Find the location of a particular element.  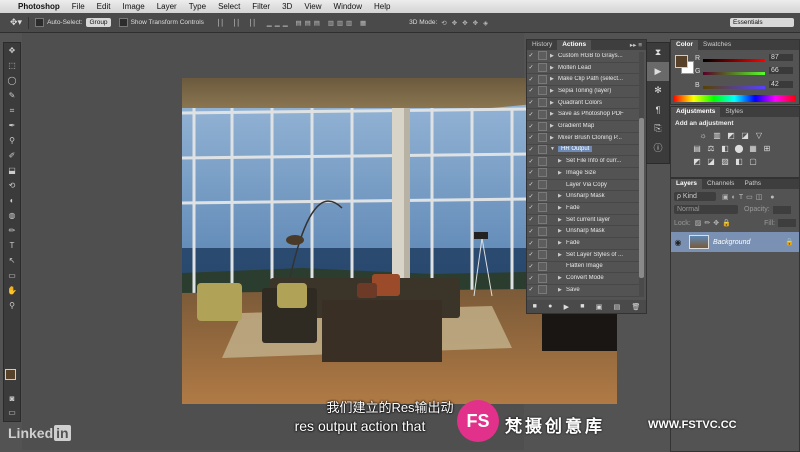

tool-icon: ▭ is located at coordinates (12, 275).